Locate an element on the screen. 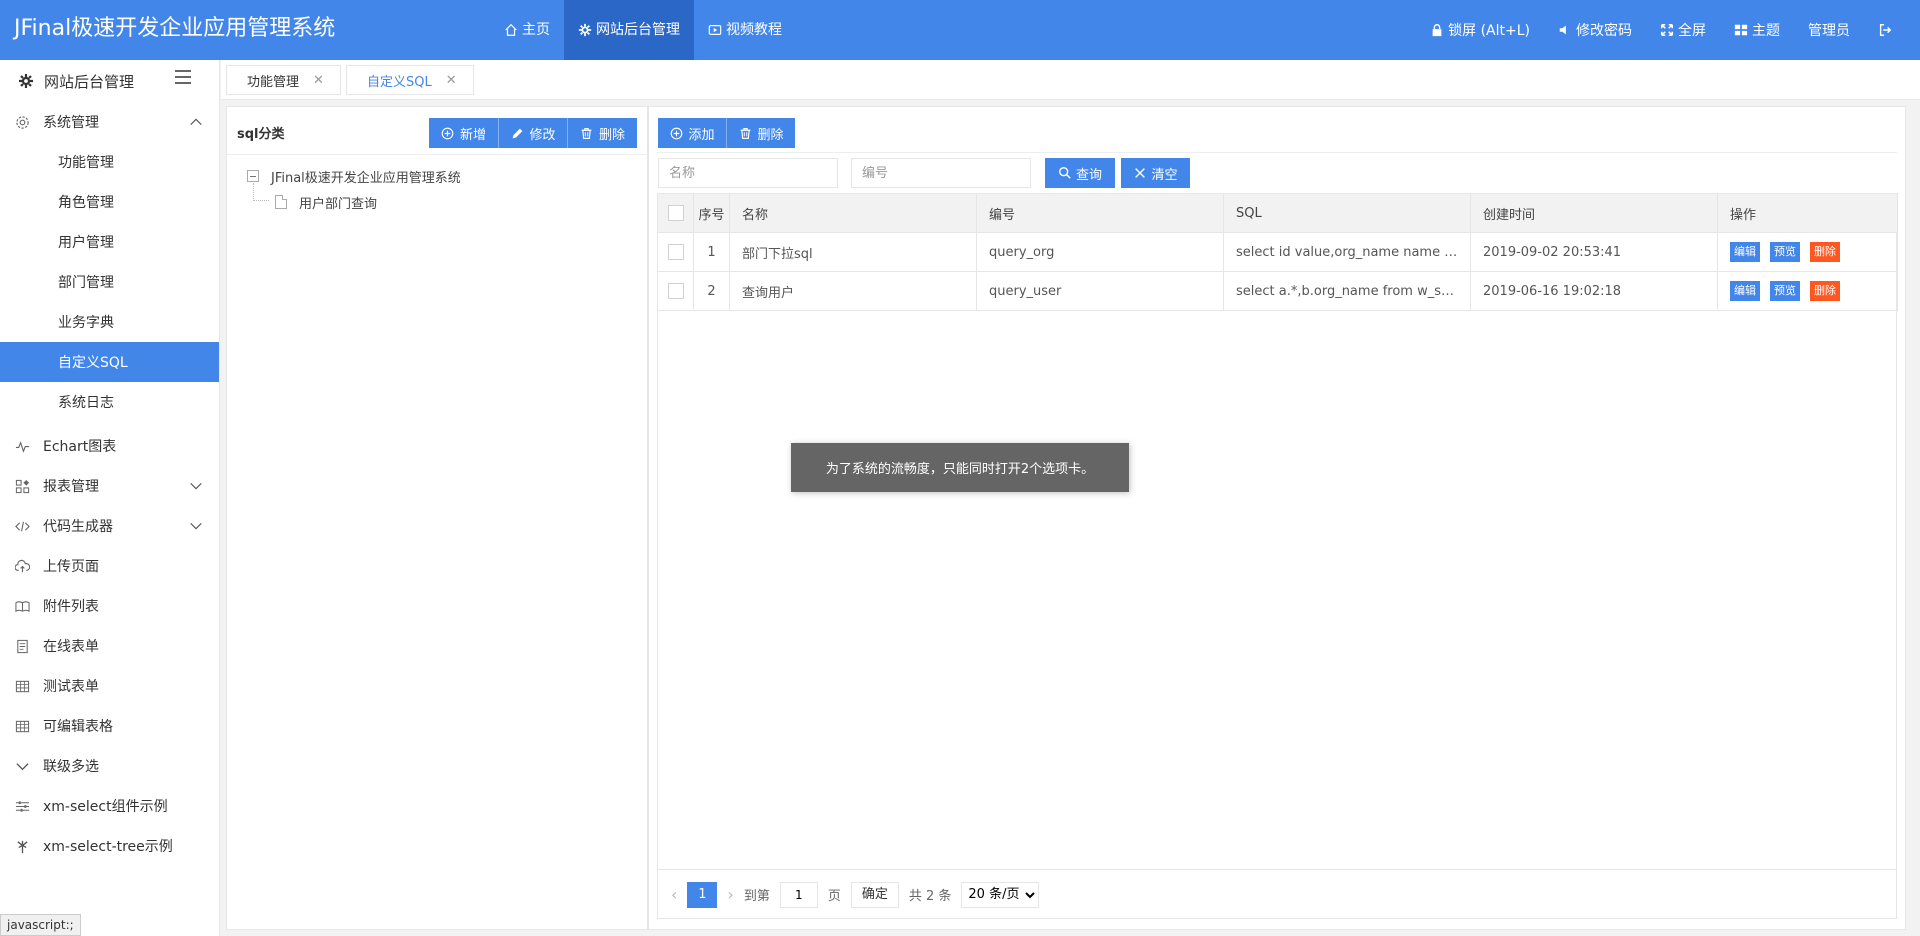 Image resolution: width=1920 pixels, height=936 pixels. tree-icon is located at coordinates (22, 846).